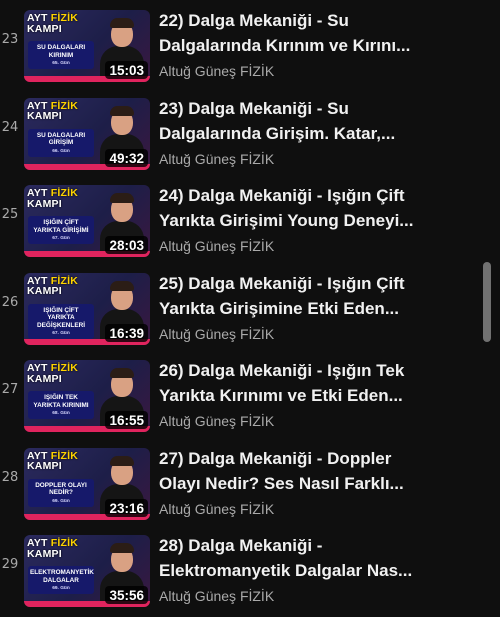  I want to click on thumbnail-topic-text: ELEKTROMANYETİK DALGALAR, so click(62, 576).